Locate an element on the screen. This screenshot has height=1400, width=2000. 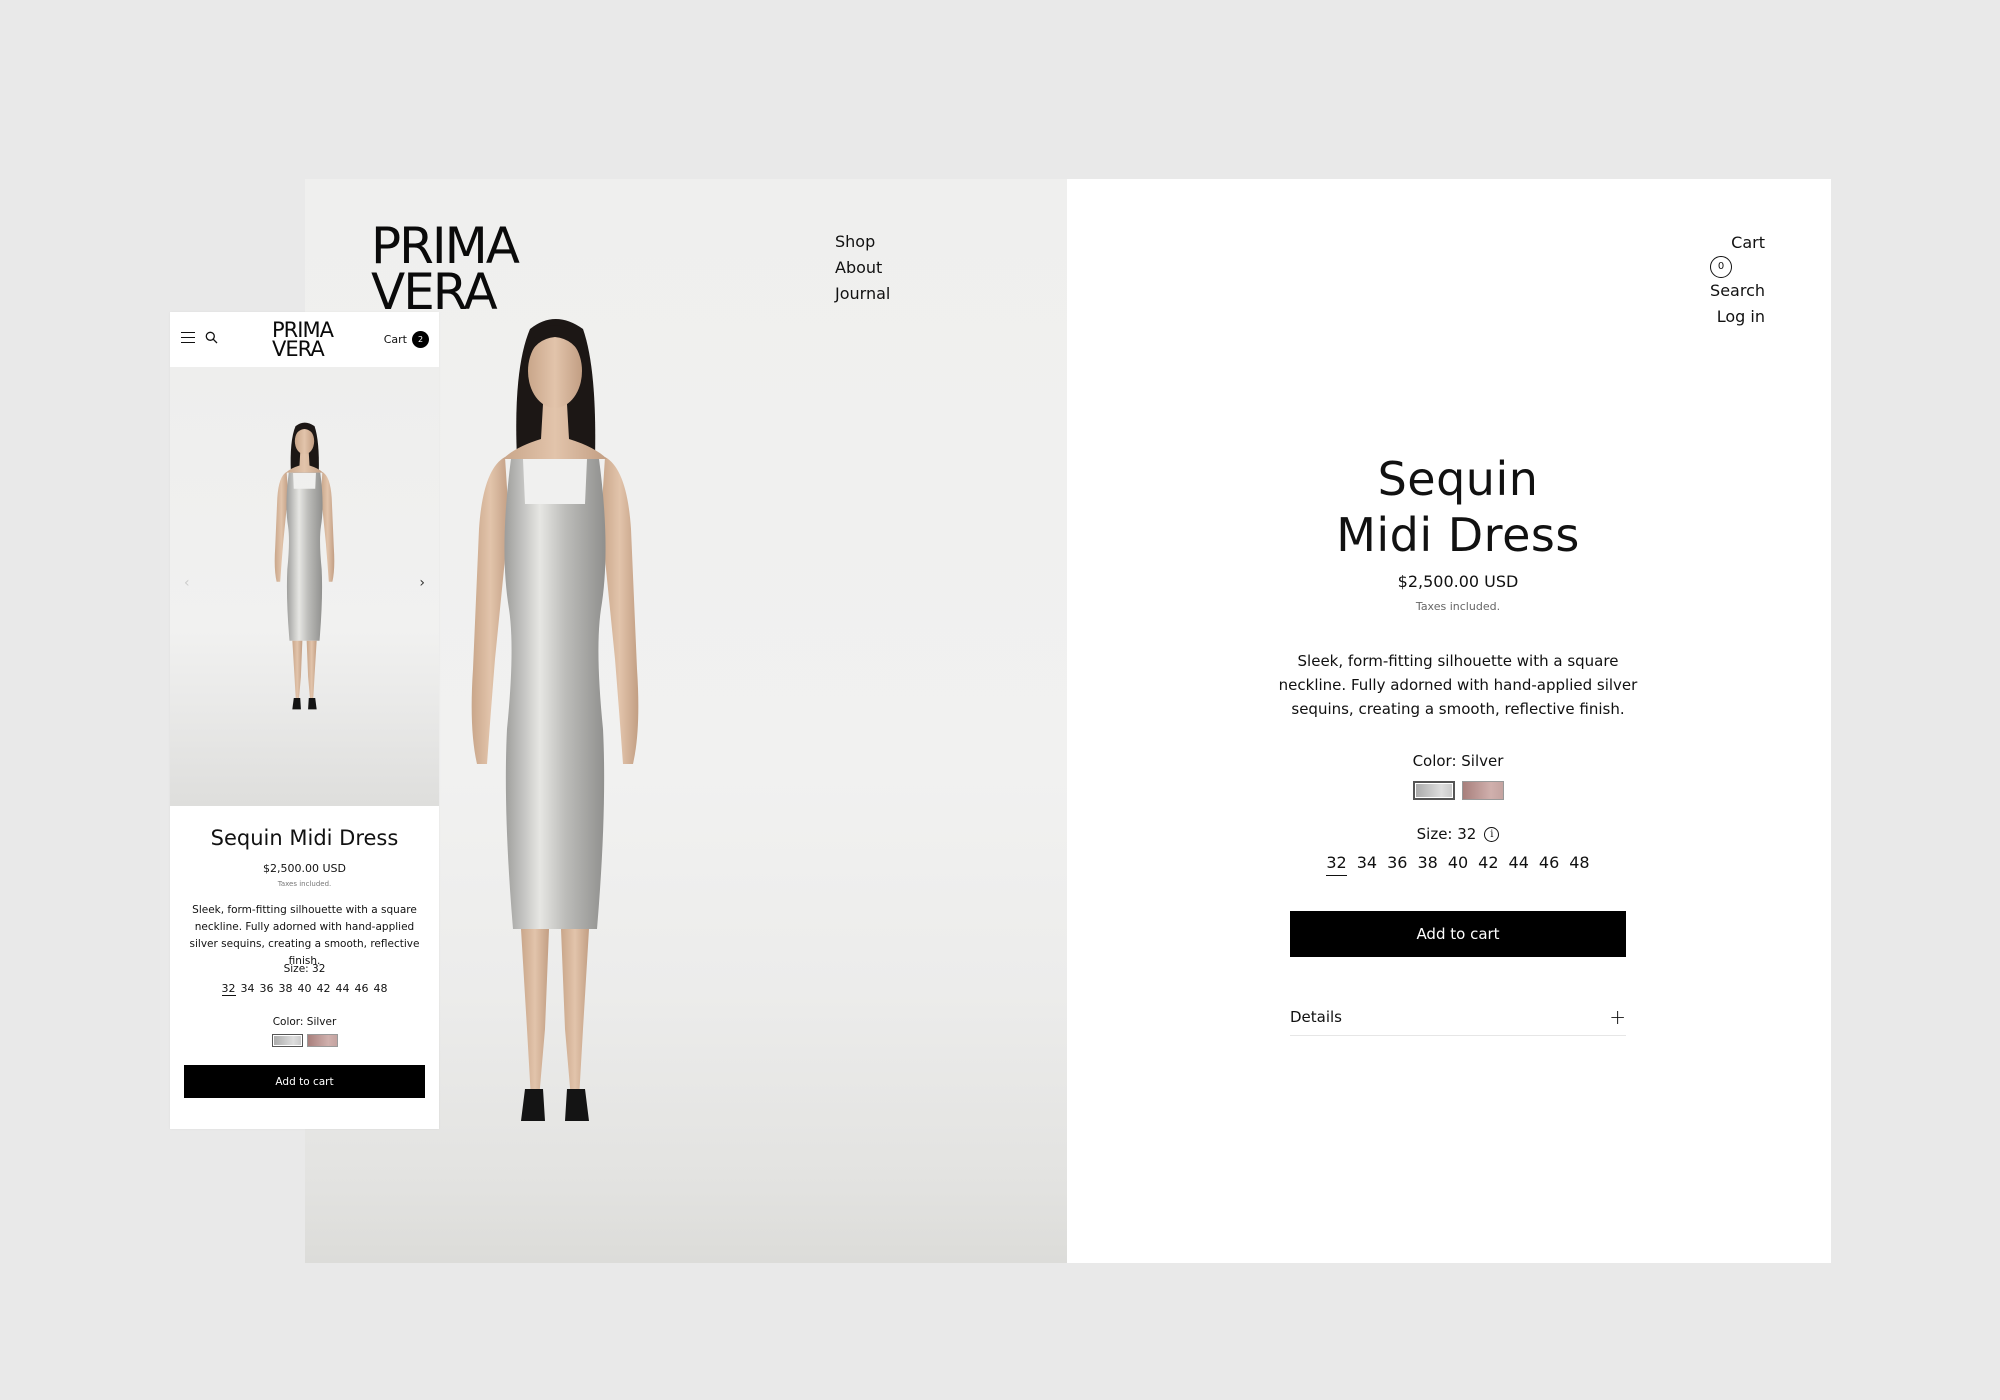
size-options: 32 34 36 38 40 42 44 46 48 is located at coordinates (1458, 864).